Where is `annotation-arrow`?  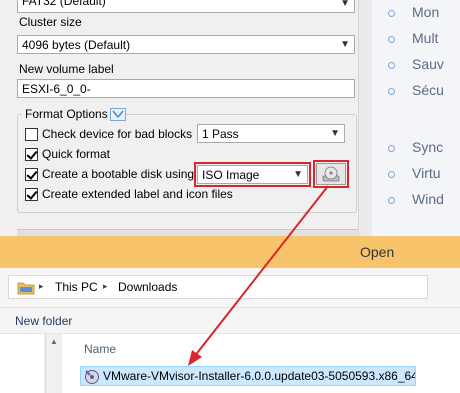
annotation-arrow is located at coordinates (258, 275).